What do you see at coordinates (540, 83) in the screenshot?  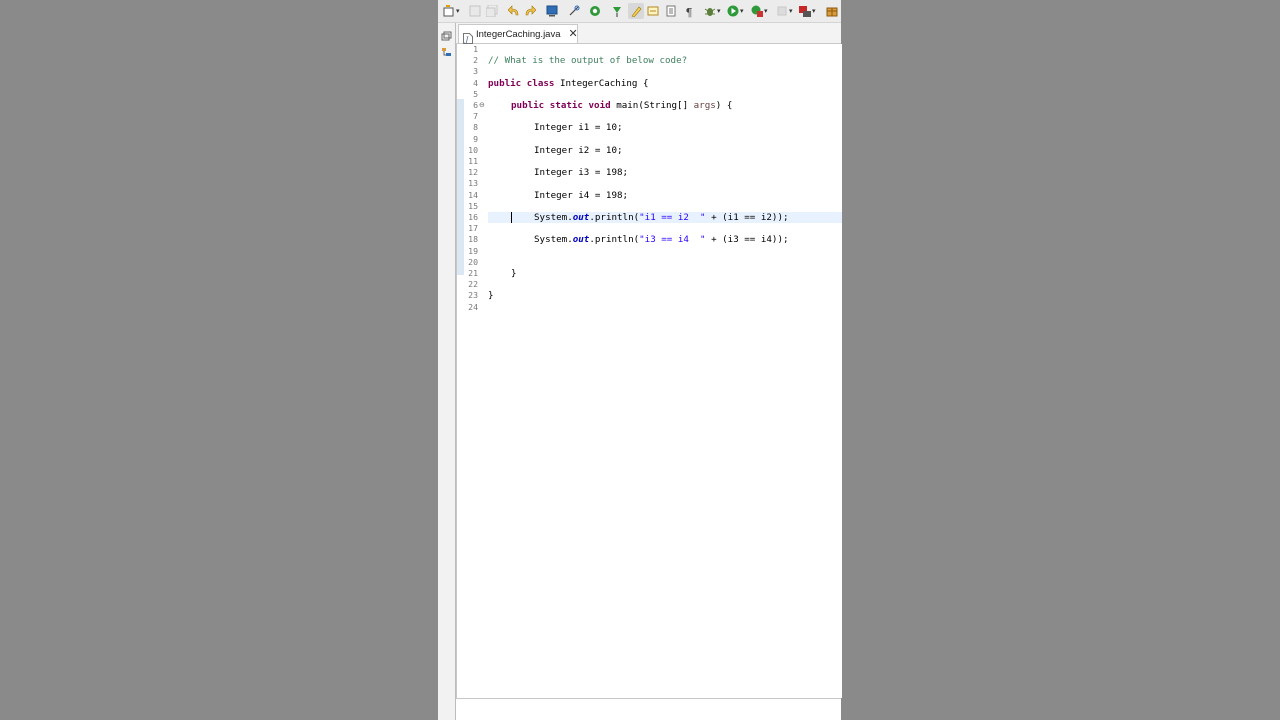 I see `keyword: class` at bounding box center [540, 83].